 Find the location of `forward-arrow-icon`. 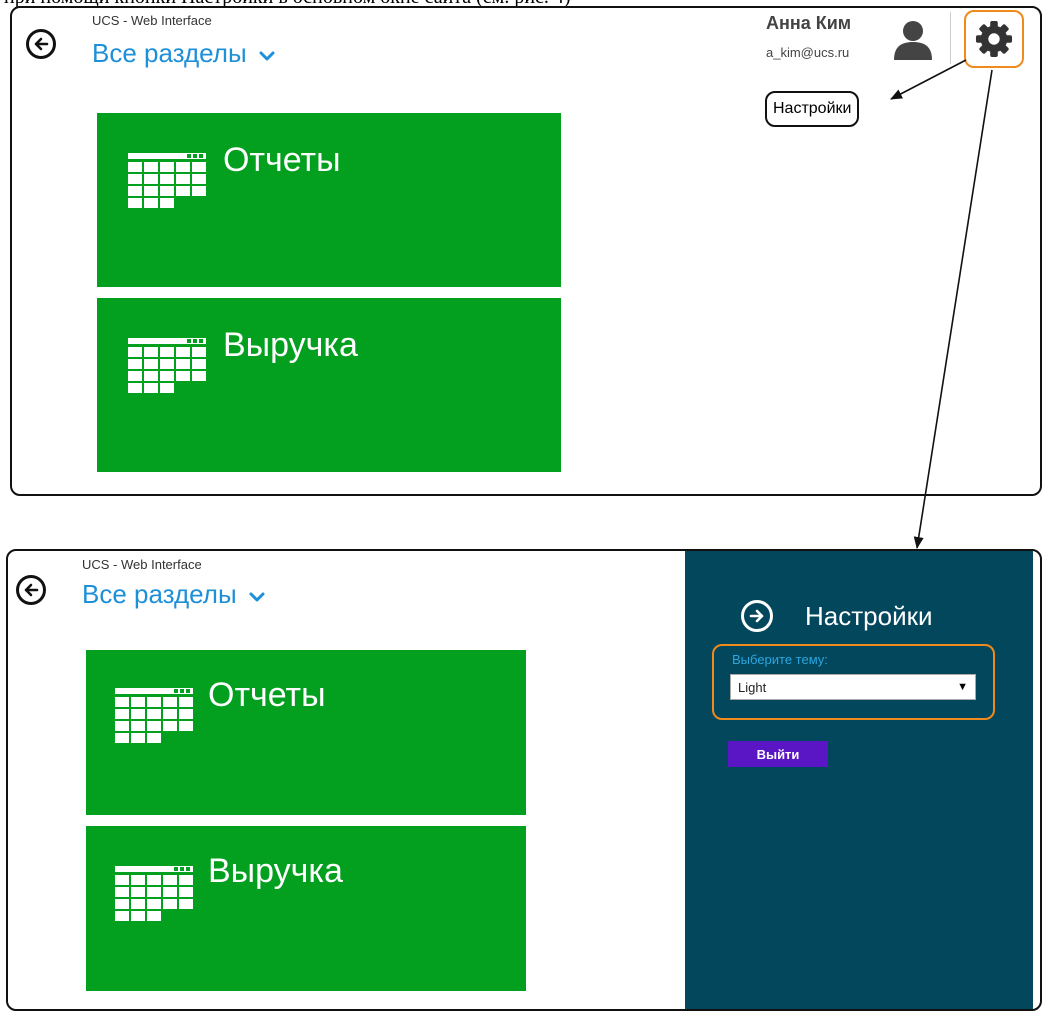

forward-arrow-icon is located at coordinates (756, 616).